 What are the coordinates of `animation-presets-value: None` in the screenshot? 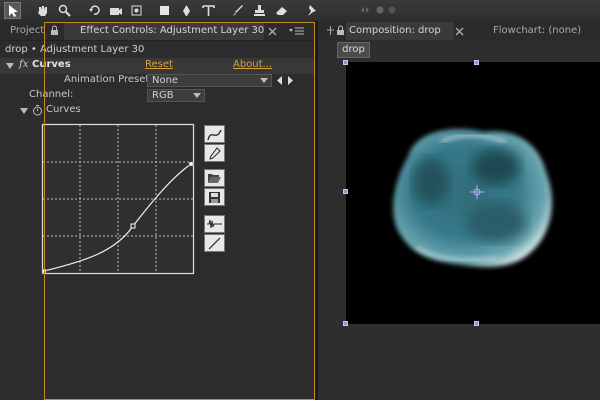 It's located at (165, 80).